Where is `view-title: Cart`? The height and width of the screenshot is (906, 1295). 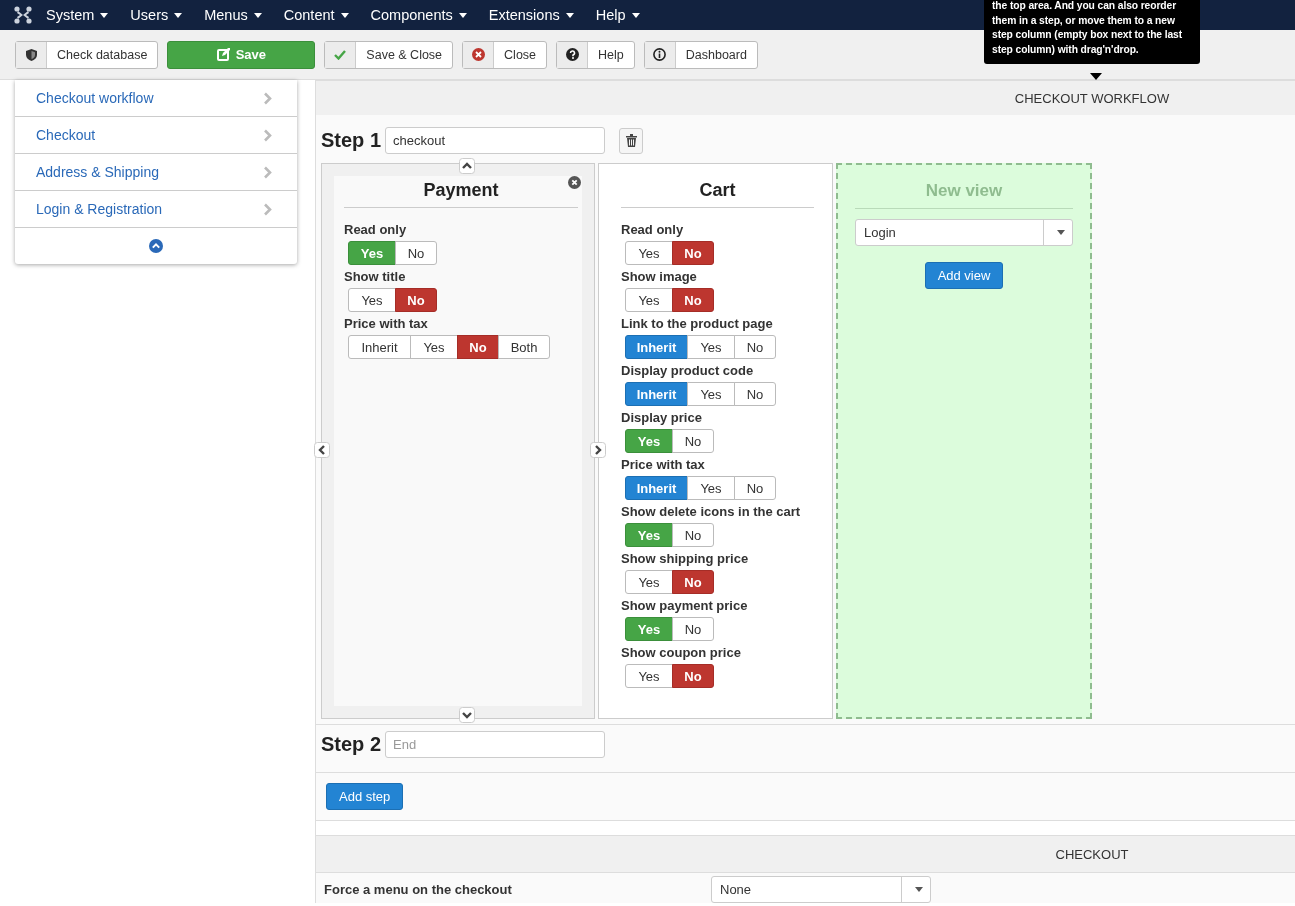 view-title: Cart is located at coordinates (717, 192).